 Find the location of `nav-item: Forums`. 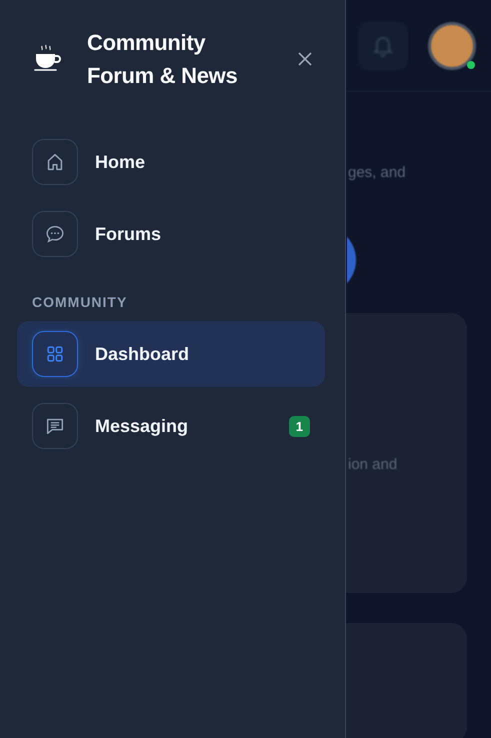

nav-item: Forums is located at coordinates (171, 234).